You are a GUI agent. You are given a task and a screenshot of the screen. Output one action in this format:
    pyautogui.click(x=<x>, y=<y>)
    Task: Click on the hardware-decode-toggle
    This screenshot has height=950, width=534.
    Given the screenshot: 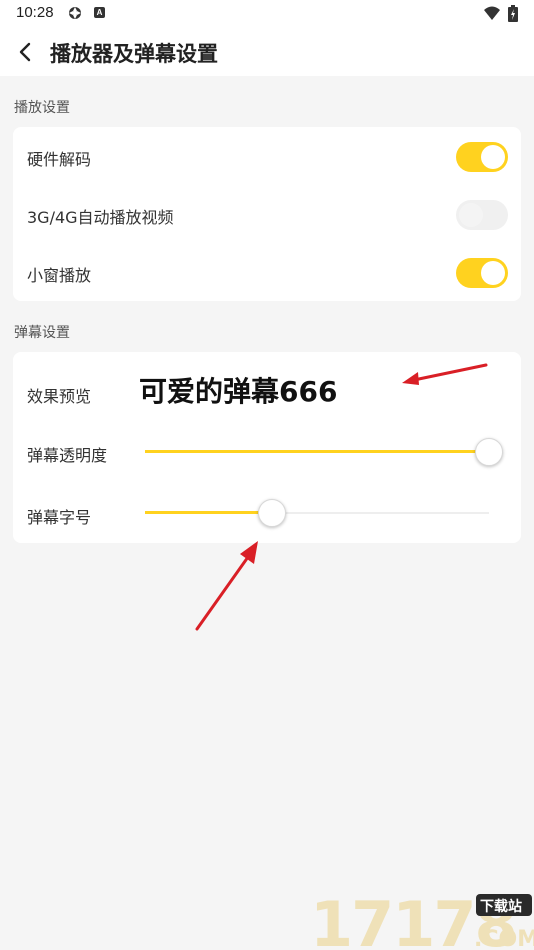 What is the action you would take?
    pyautogui.click(x=482, y=157)
    